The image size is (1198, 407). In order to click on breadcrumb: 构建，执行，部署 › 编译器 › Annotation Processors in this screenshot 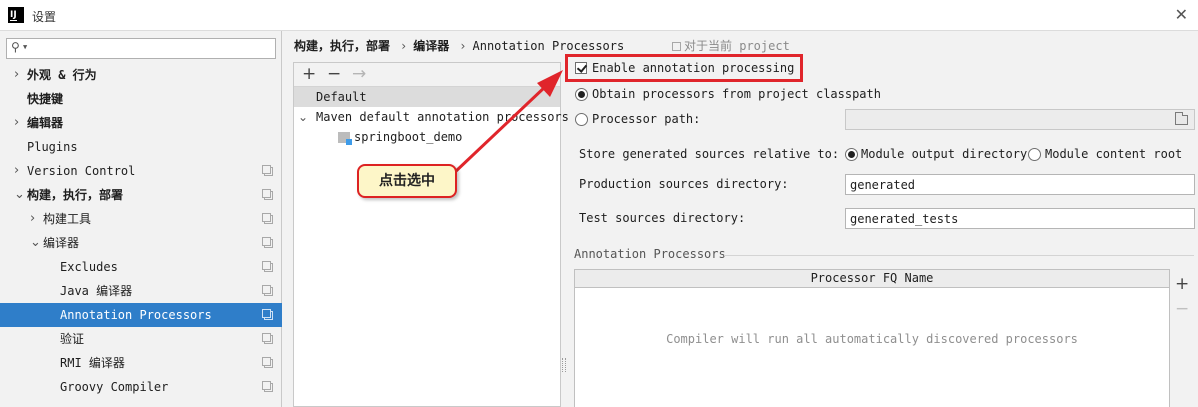, I will do `click(459, 46)`.